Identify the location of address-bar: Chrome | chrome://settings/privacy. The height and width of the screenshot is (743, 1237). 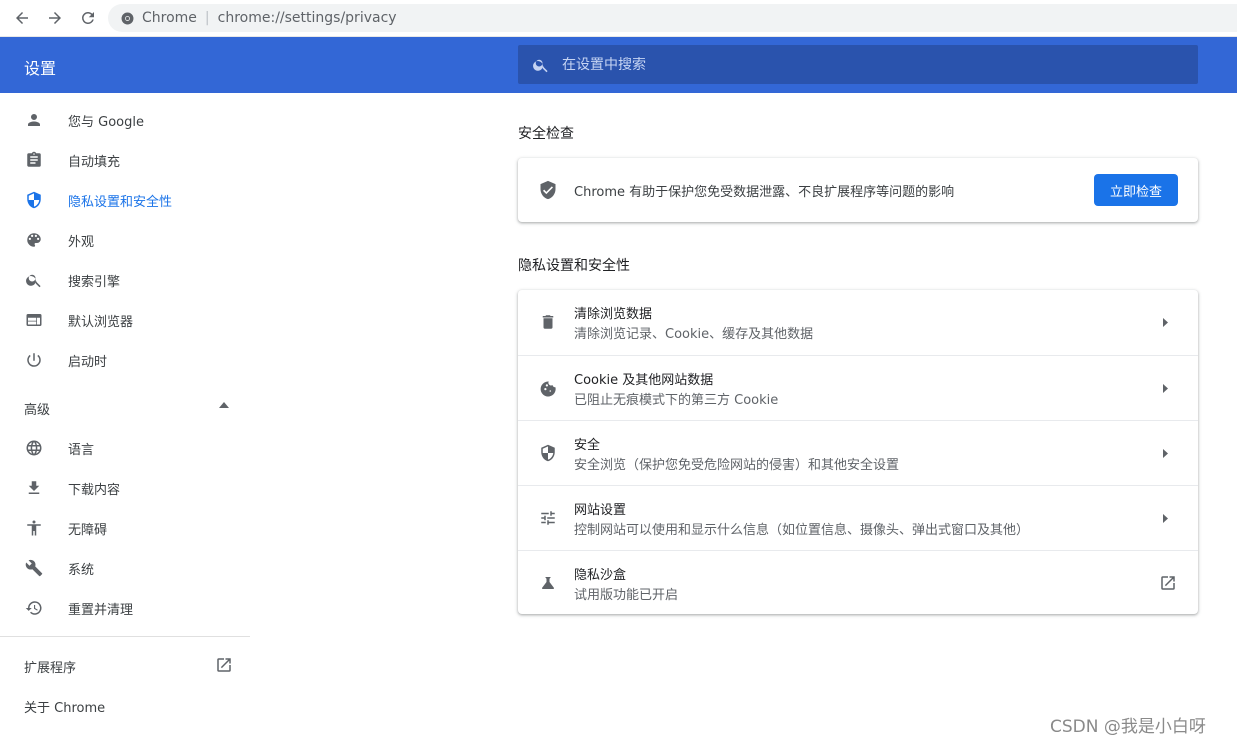
(672, 18).